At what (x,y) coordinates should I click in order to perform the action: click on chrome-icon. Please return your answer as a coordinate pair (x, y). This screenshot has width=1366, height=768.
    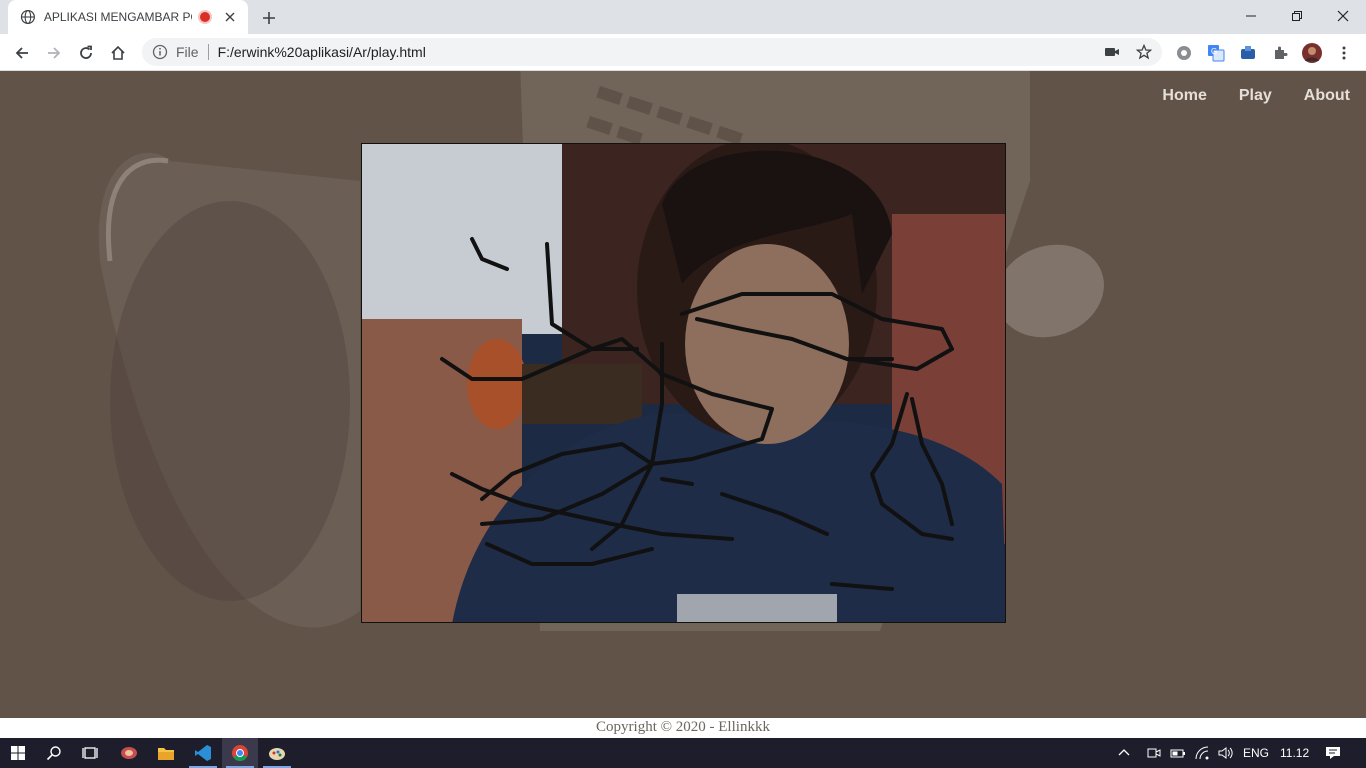
    Looking at the image, I should click on (240, 753).